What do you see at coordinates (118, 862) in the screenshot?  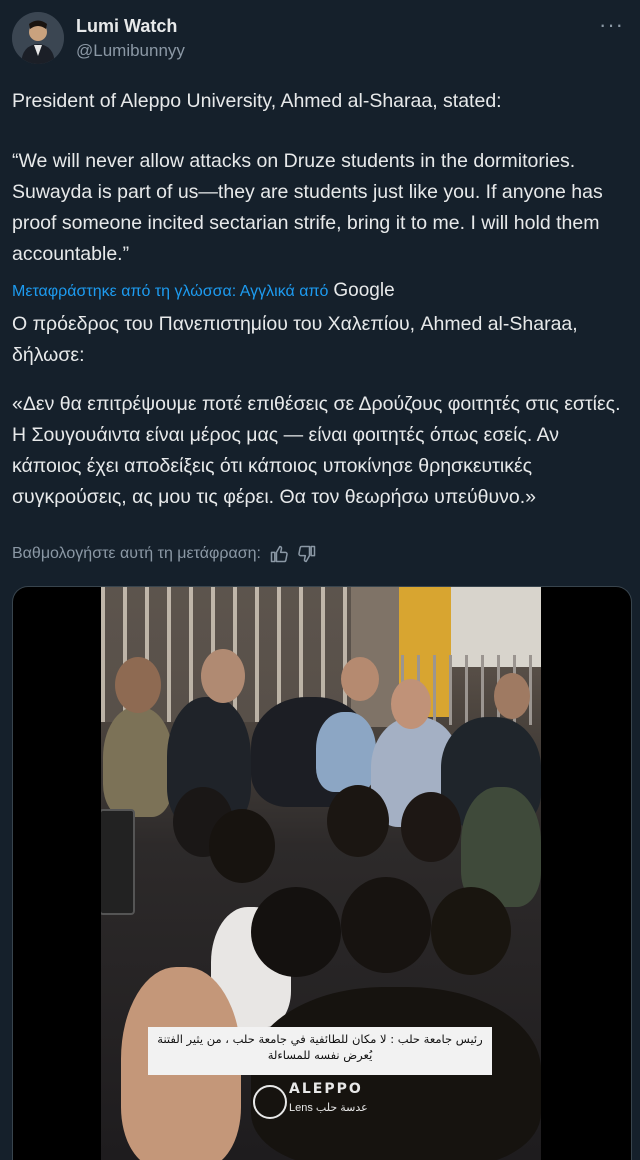 I see `phone` at bounding box center [118, 862].